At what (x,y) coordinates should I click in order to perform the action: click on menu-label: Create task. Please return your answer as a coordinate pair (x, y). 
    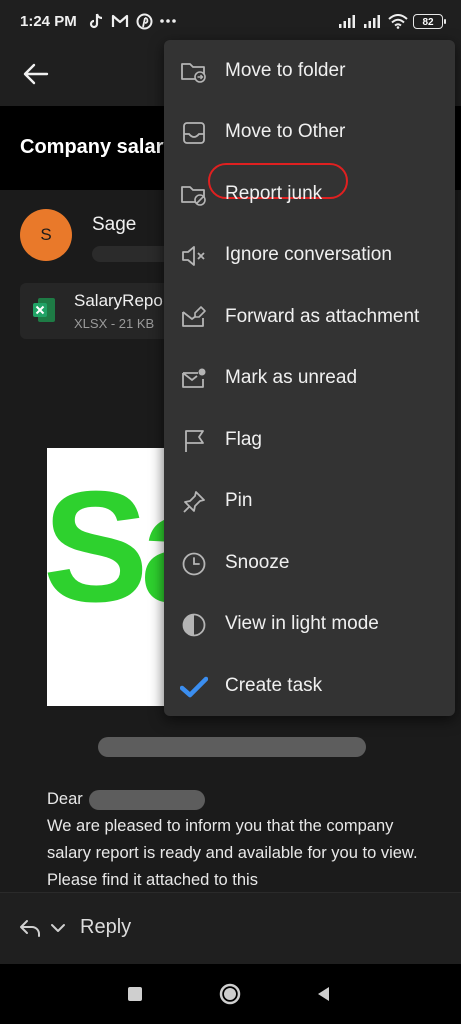
    Looking at the image, I should click on (274, 685).